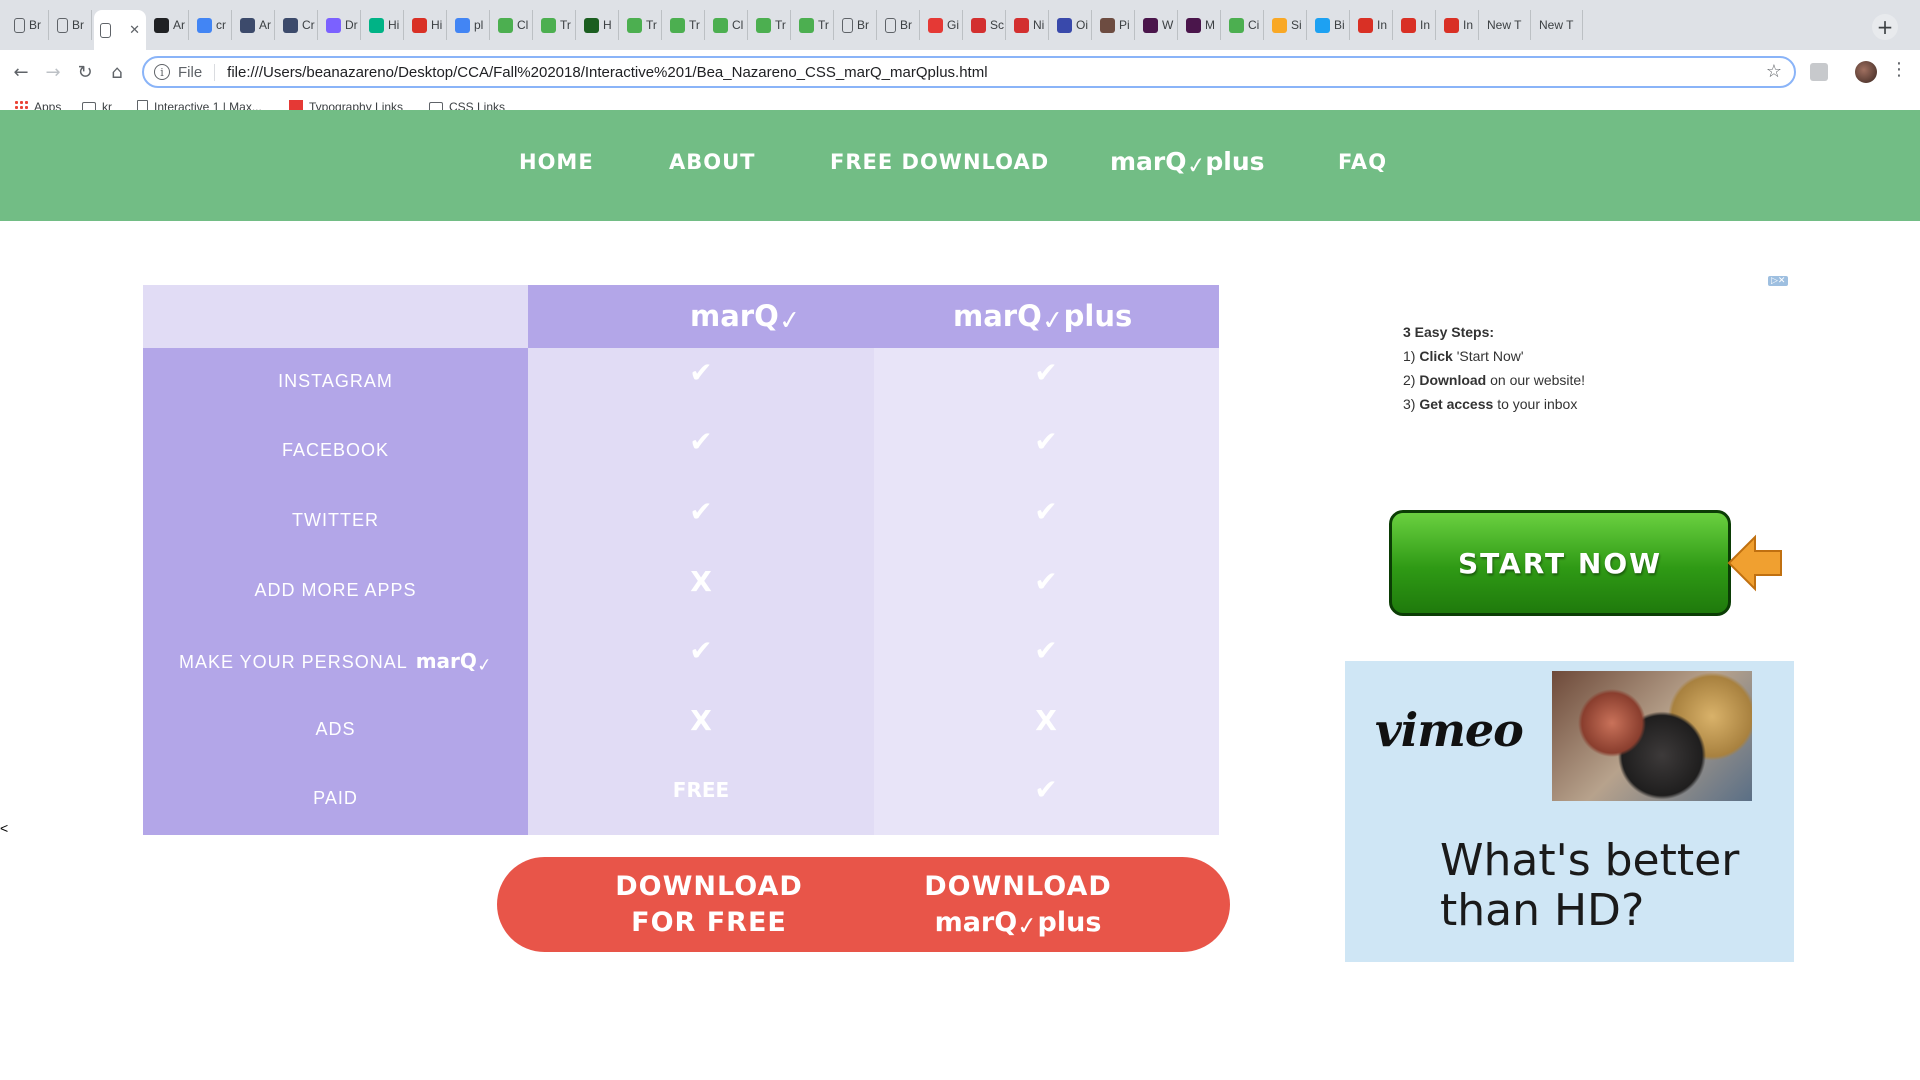 This screenshot has height=1080, width=1920. Describe the element at coordinates (556, 162) in the screenshot. I see `nav-home: HOME` at that location.